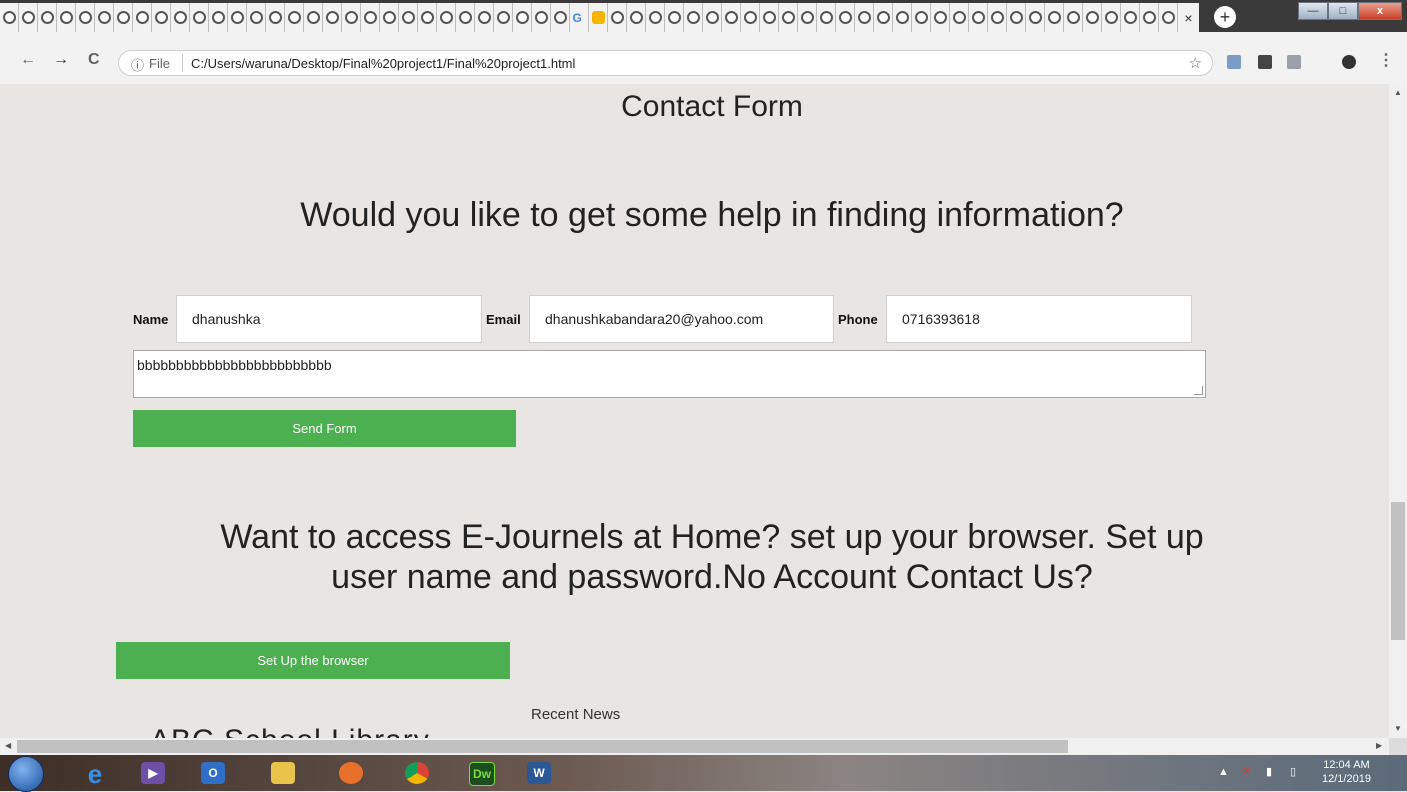  What do you see at coordinates (26, 774) in the screenshot?
I see `start-button` at bounding box center [26, 774].